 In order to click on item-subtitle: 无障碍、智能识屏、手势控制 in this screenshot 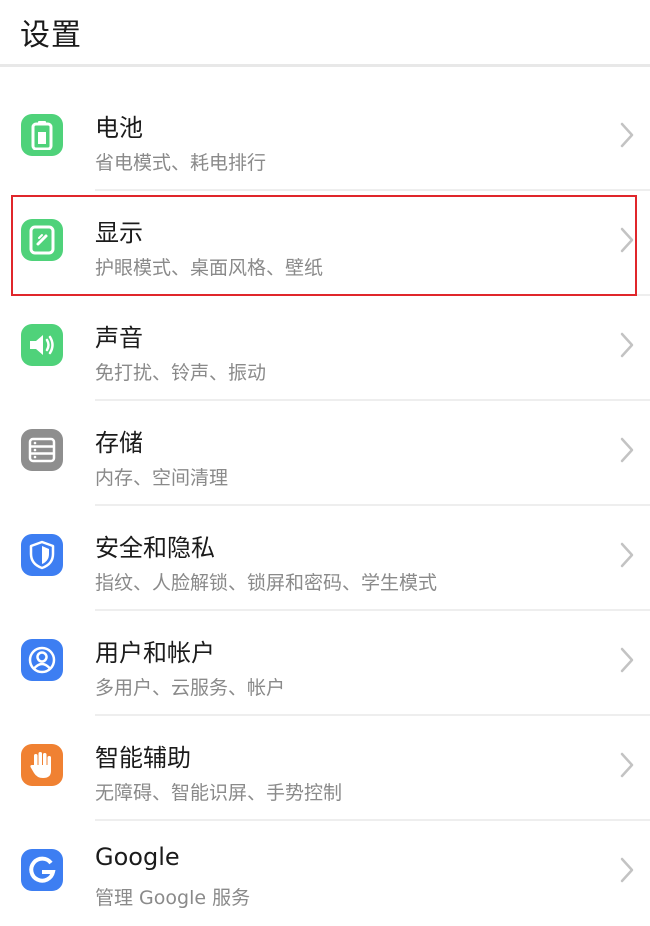, I will do `click(219, 793)`.